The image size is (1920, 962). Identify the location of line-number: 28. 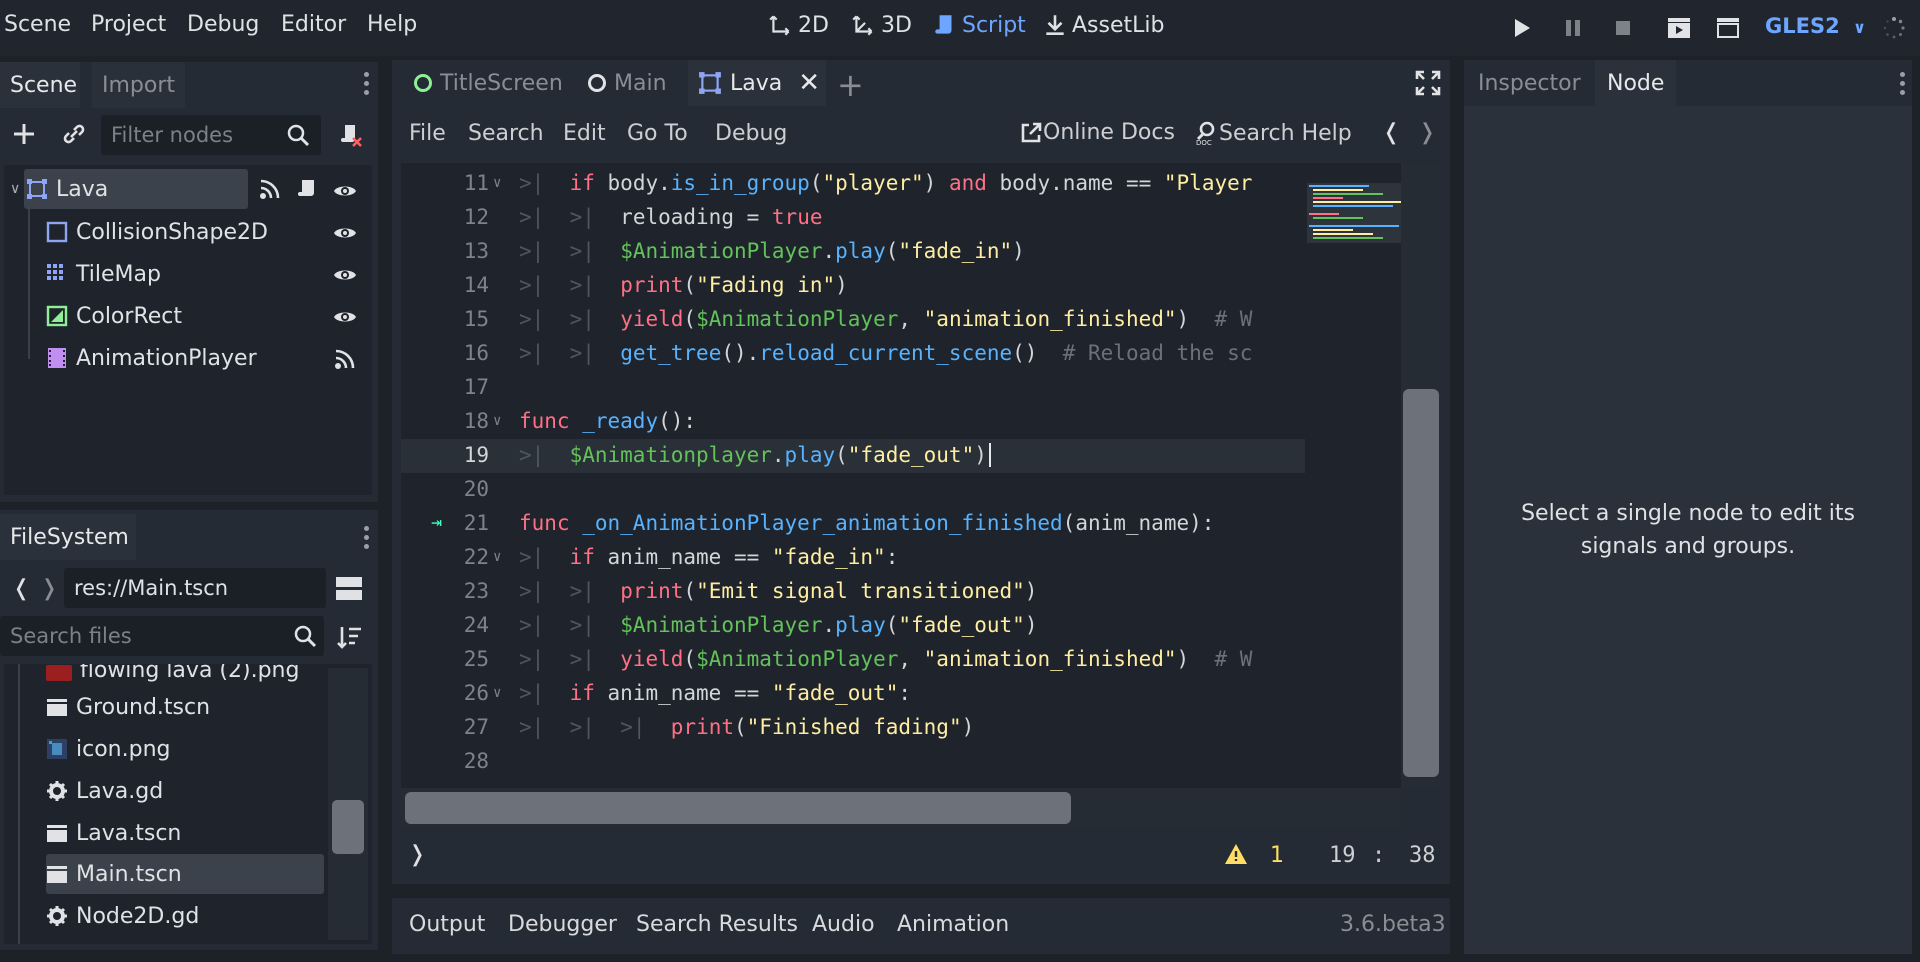
(476, 761).